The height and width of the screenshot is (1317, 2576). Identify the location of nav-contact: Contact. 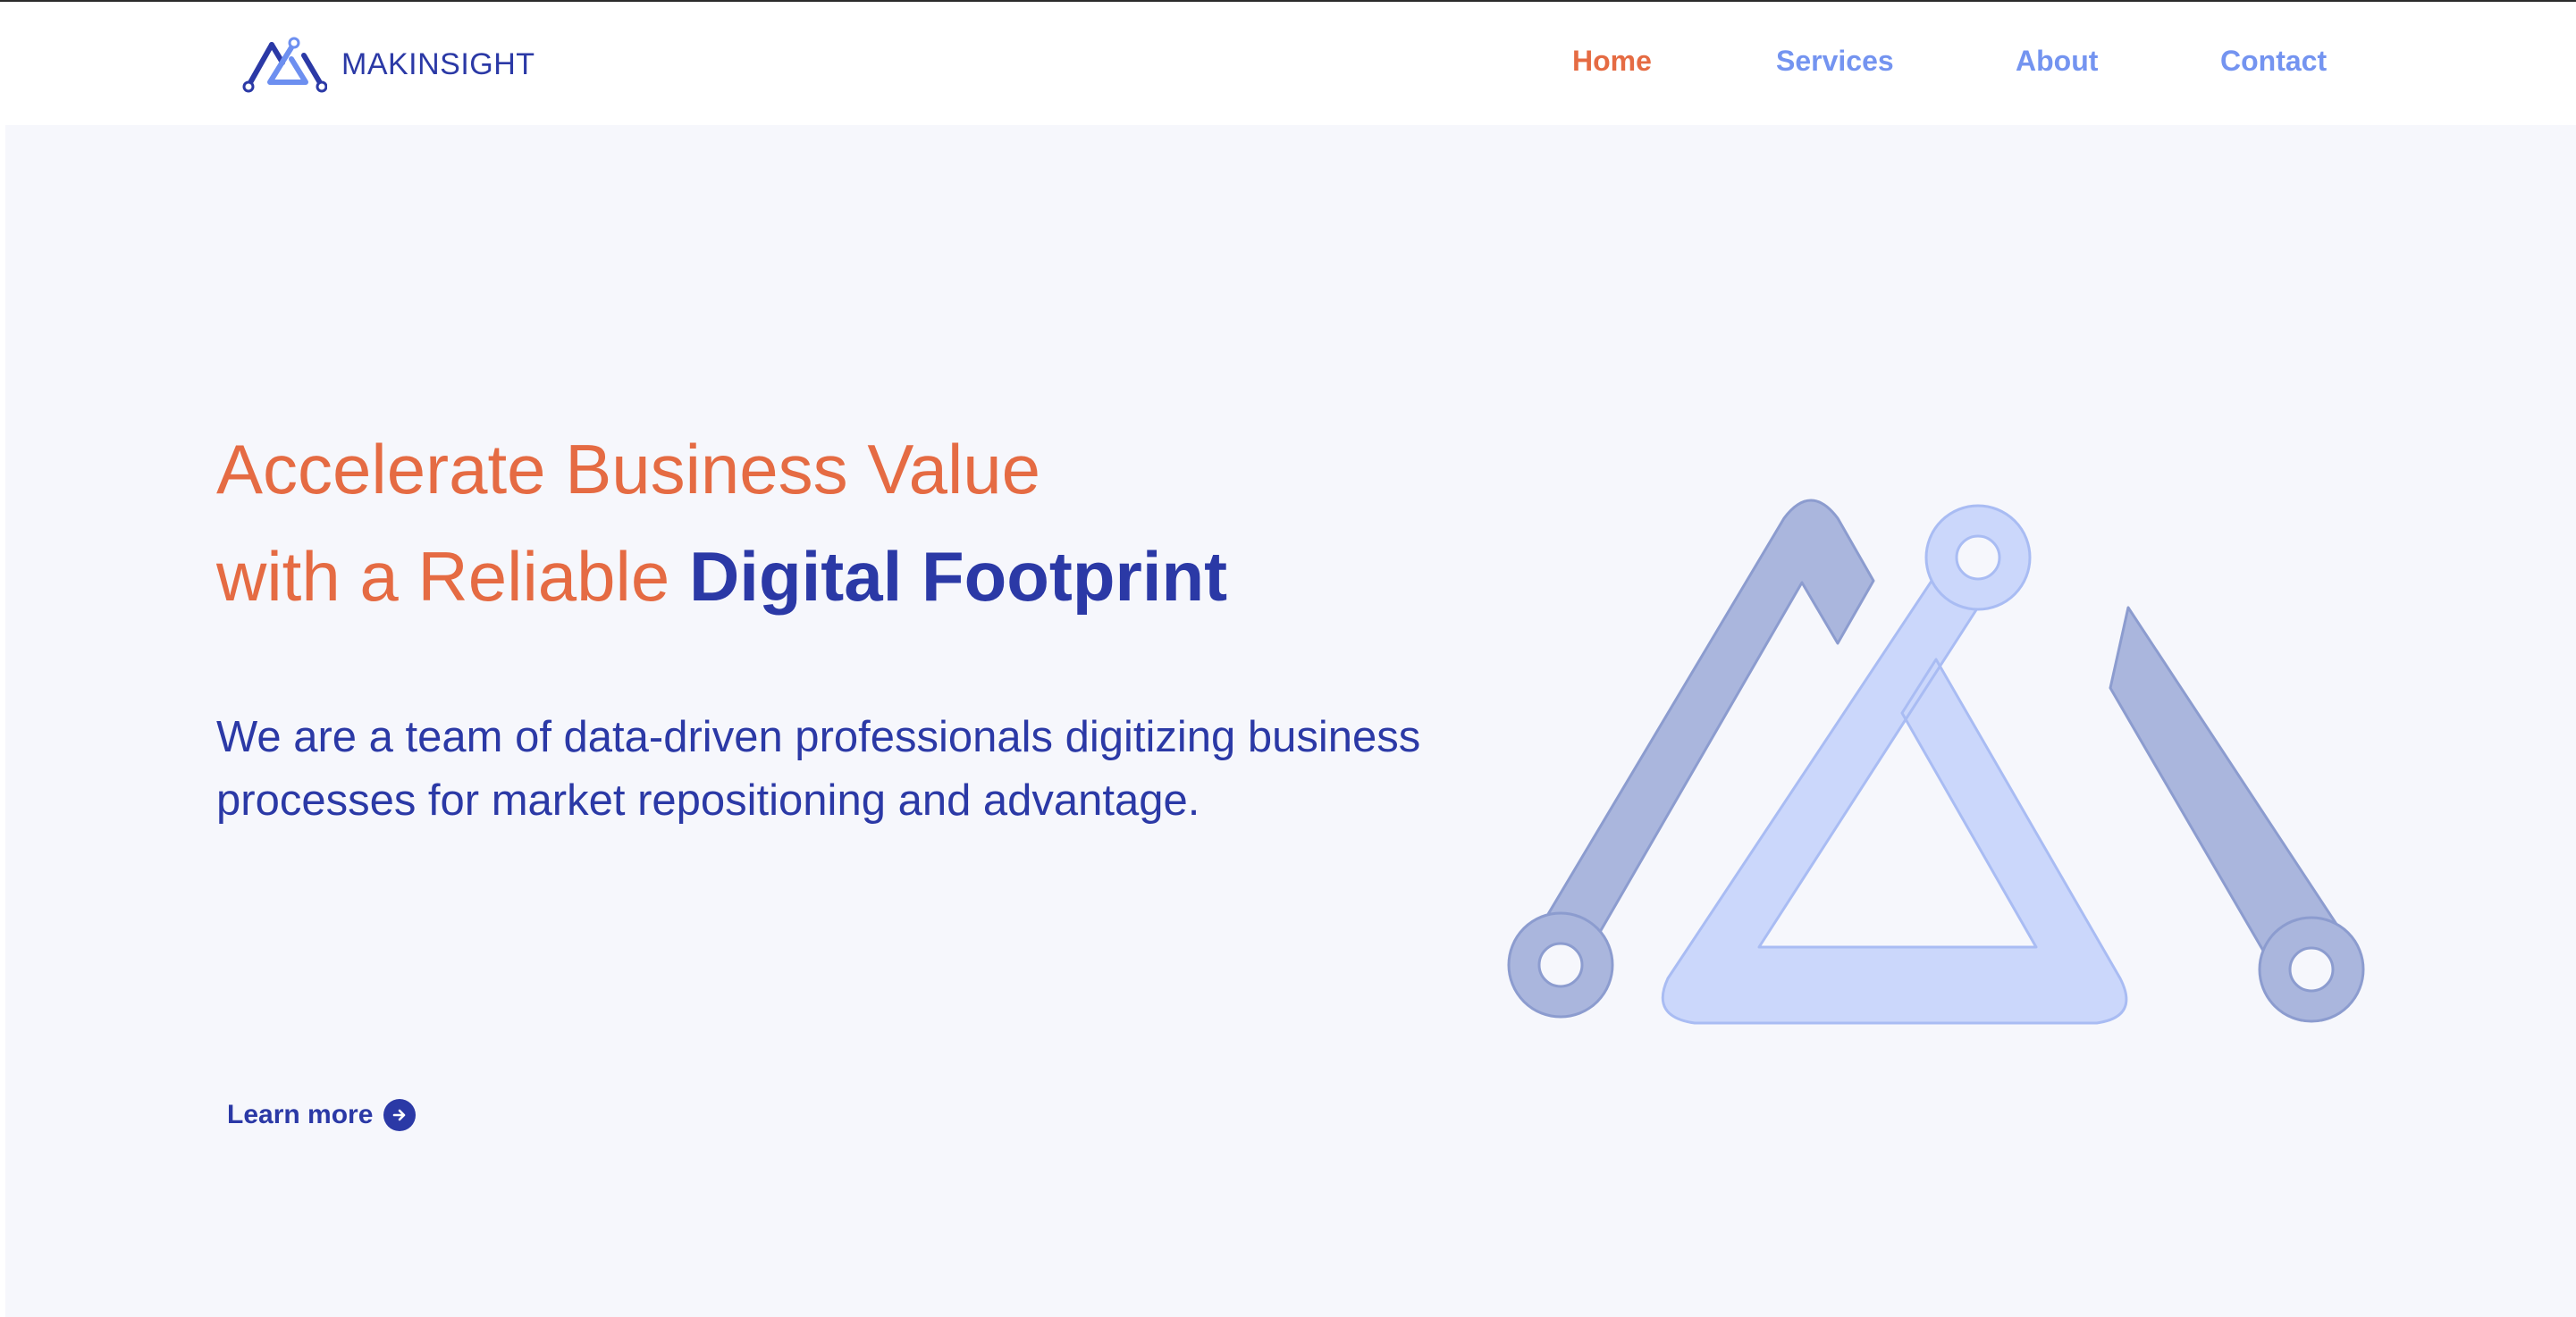
(2273, 61).